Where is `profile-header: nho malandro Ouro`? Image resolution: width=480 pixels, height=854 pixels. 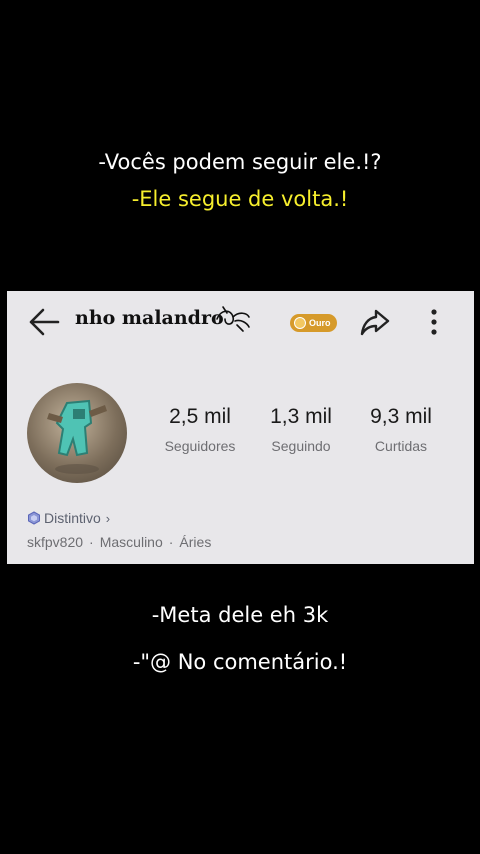
profile-header: nho malandro Ouro is located at coordinates (240, 321).